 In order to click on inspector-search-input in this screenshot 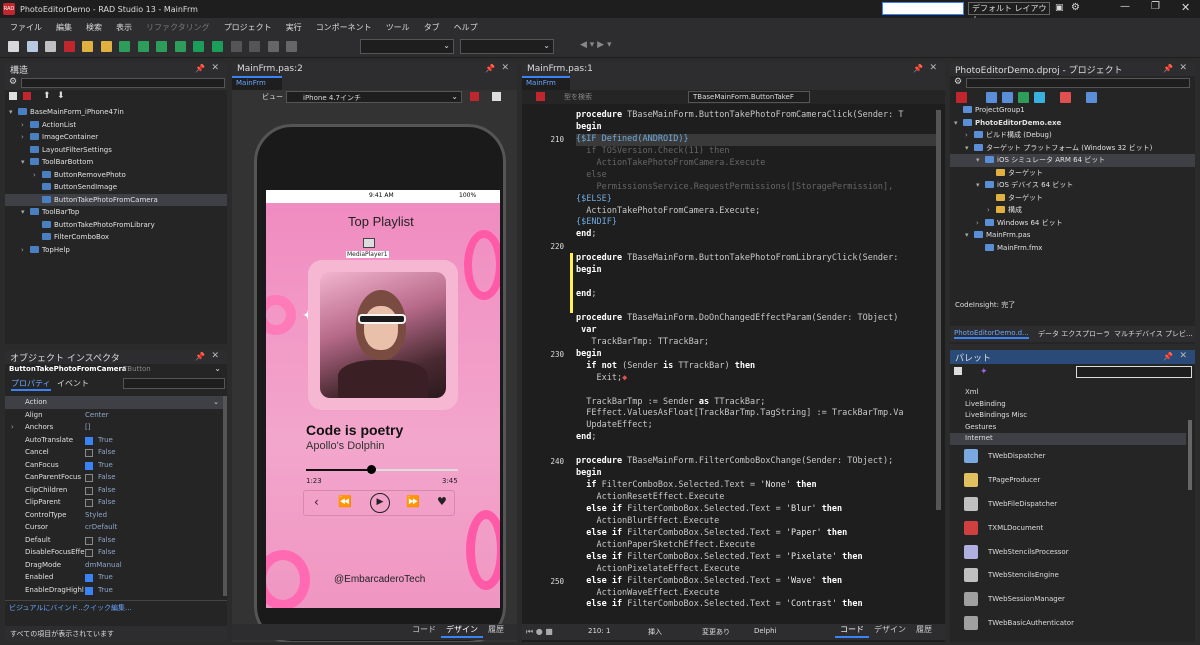, I will do `click(174, 383)`.